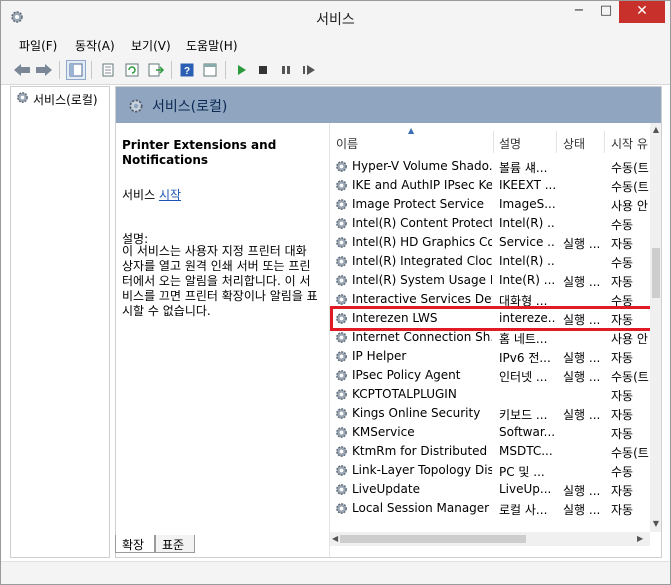 The width and height of the screenshot is (671, 585). Describe the element at coordinates (656, 273) in the screenshot. I see `vertical-scroll-thumb` at that location.